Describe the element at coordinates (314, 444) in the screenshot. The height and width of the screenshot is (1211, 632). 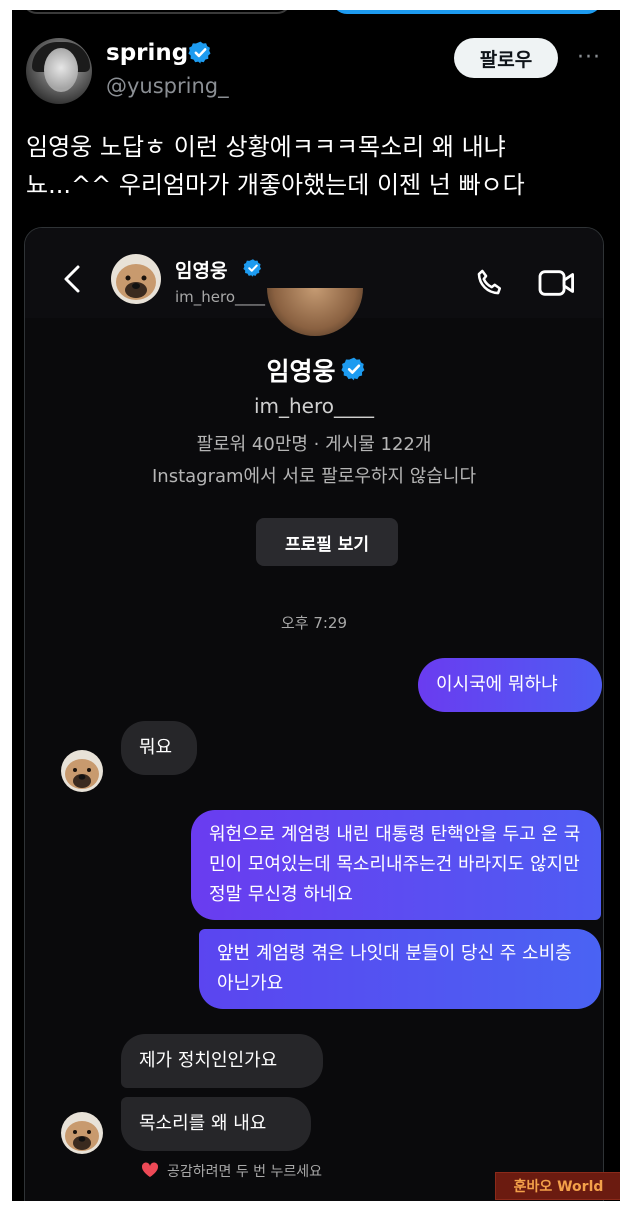
I see `profile-stats: 팔로워 40만명 · 게시물 122개` at that location.